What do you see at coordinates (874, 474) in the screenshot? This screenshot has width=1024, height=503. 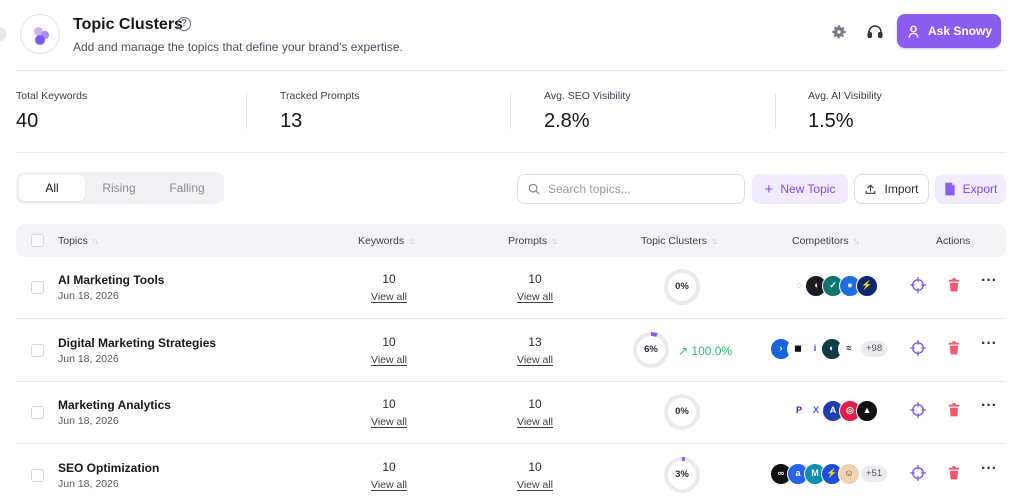 I see `more-competitors-badge: +51` at bounding box center [874, 474].